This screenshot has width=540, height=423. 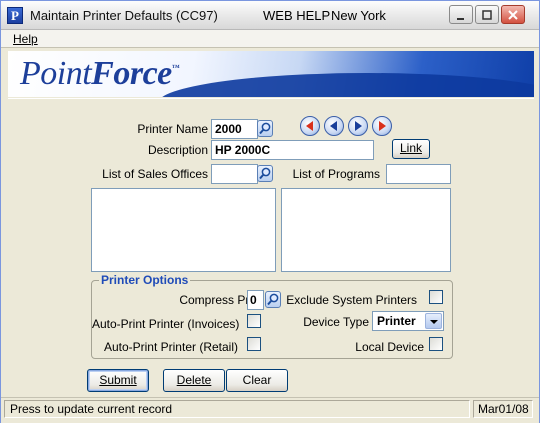 I want to click on delete-button: Delete, so click(x=194, y=380).